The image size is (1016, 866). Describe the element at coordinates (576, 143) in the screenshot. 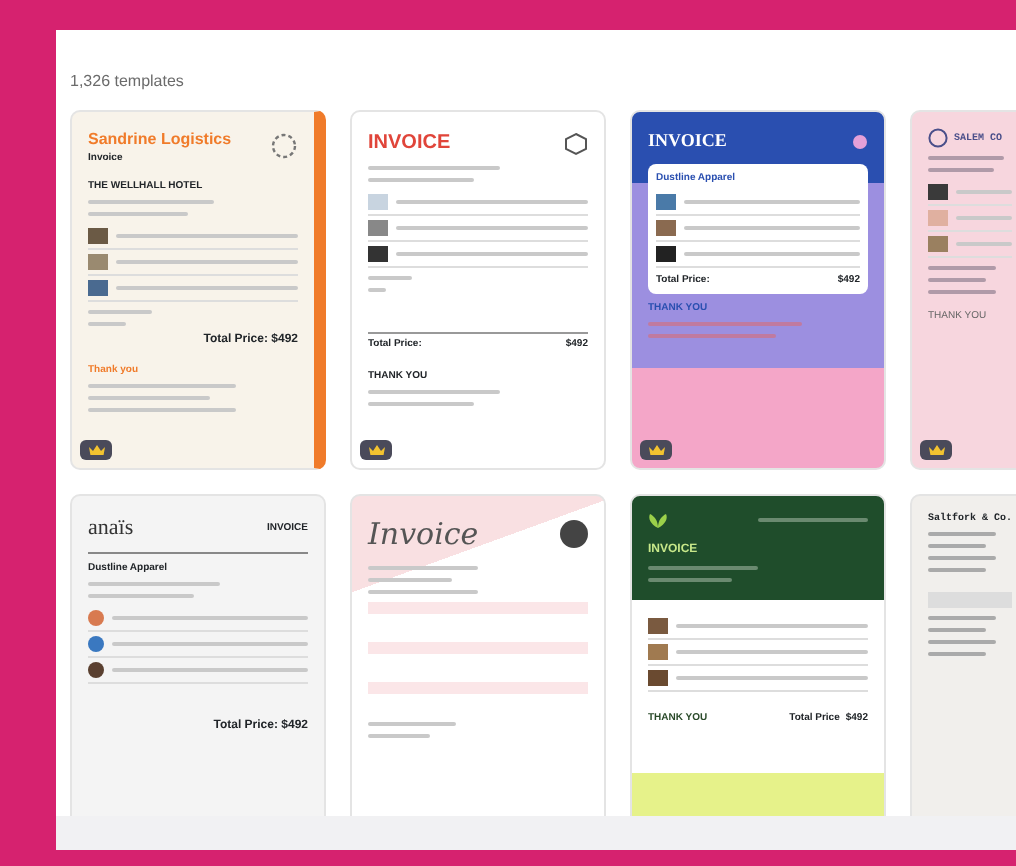

I see `hexagon-logo-icon` at that location.